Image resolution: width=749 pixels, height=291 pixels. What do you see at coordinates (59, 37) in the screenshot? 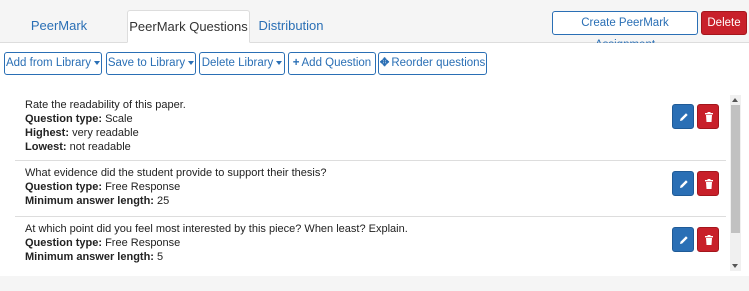
I see `tab-peermark-assignment: PeerMark Assignment` at bounding box center [59, 37].